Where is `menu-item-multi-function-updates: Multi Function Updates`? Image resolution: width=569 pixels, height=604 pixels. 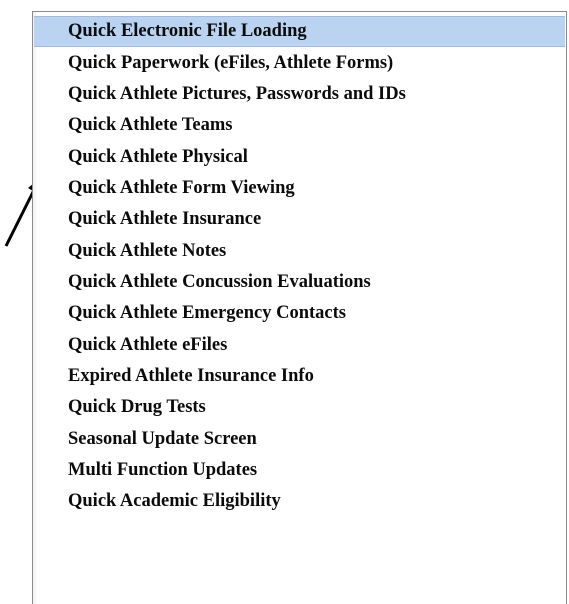 menu-item-multi-function-updates: Multi Function Updates is located at coordinates (299, 470).